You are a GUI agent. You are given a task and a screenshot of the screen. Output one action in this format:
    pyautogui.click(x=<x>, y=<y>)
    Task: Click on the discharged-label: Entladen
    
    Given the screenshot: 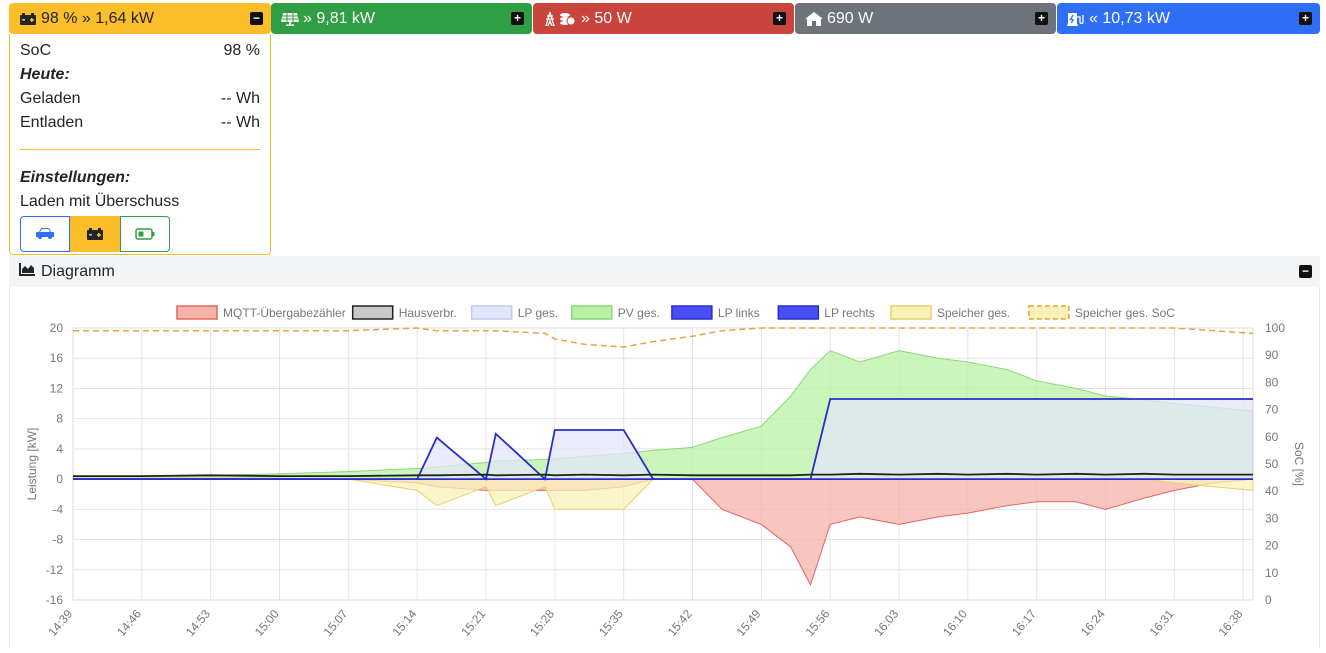 What is the action you would take?
    pyautogui.click(x=52, y=122)
    